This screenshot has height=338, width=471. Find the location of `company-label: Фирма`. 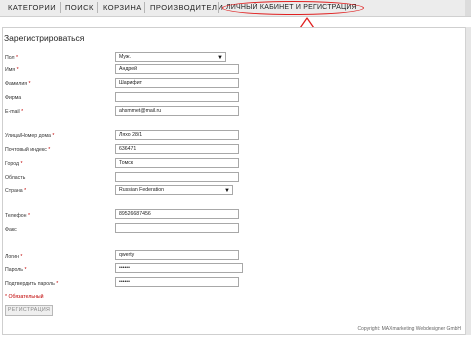

company-label: Фирма is located at coordinates (13, 98).